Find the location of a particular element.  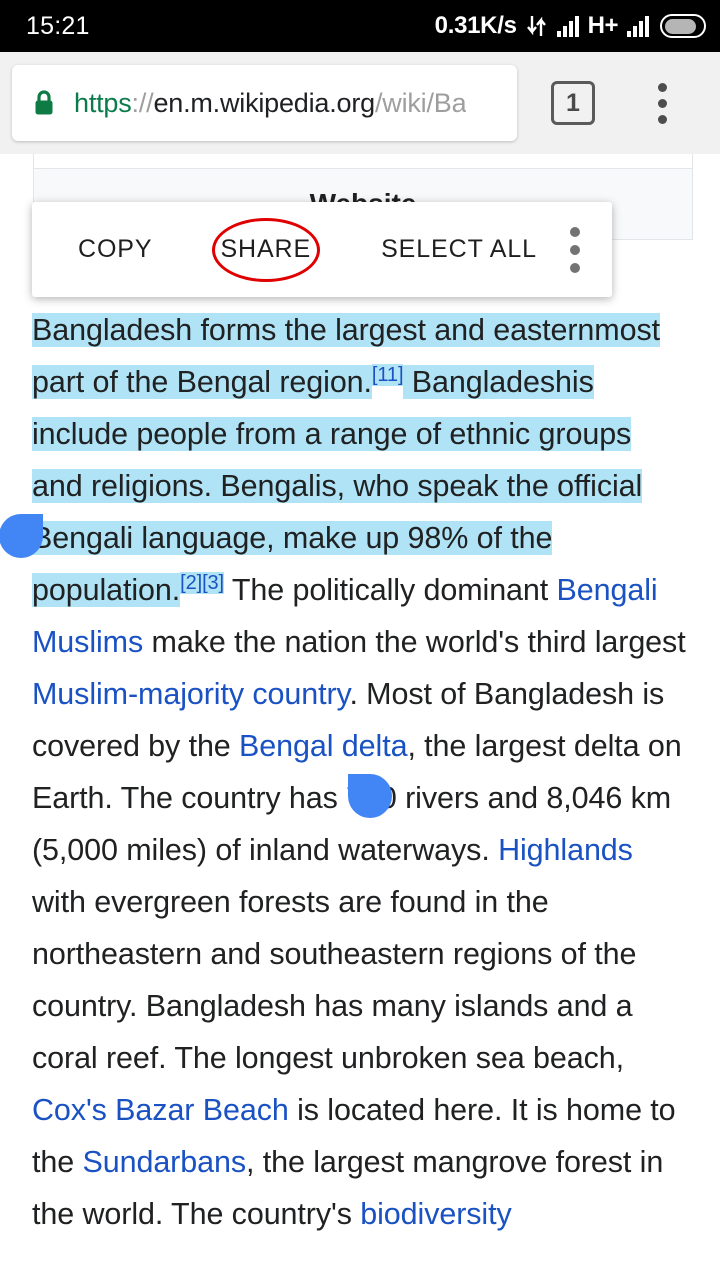

address-bar: https://en.m.wikipedia.org/wiki/Ba is located at coordinates (264, 103).